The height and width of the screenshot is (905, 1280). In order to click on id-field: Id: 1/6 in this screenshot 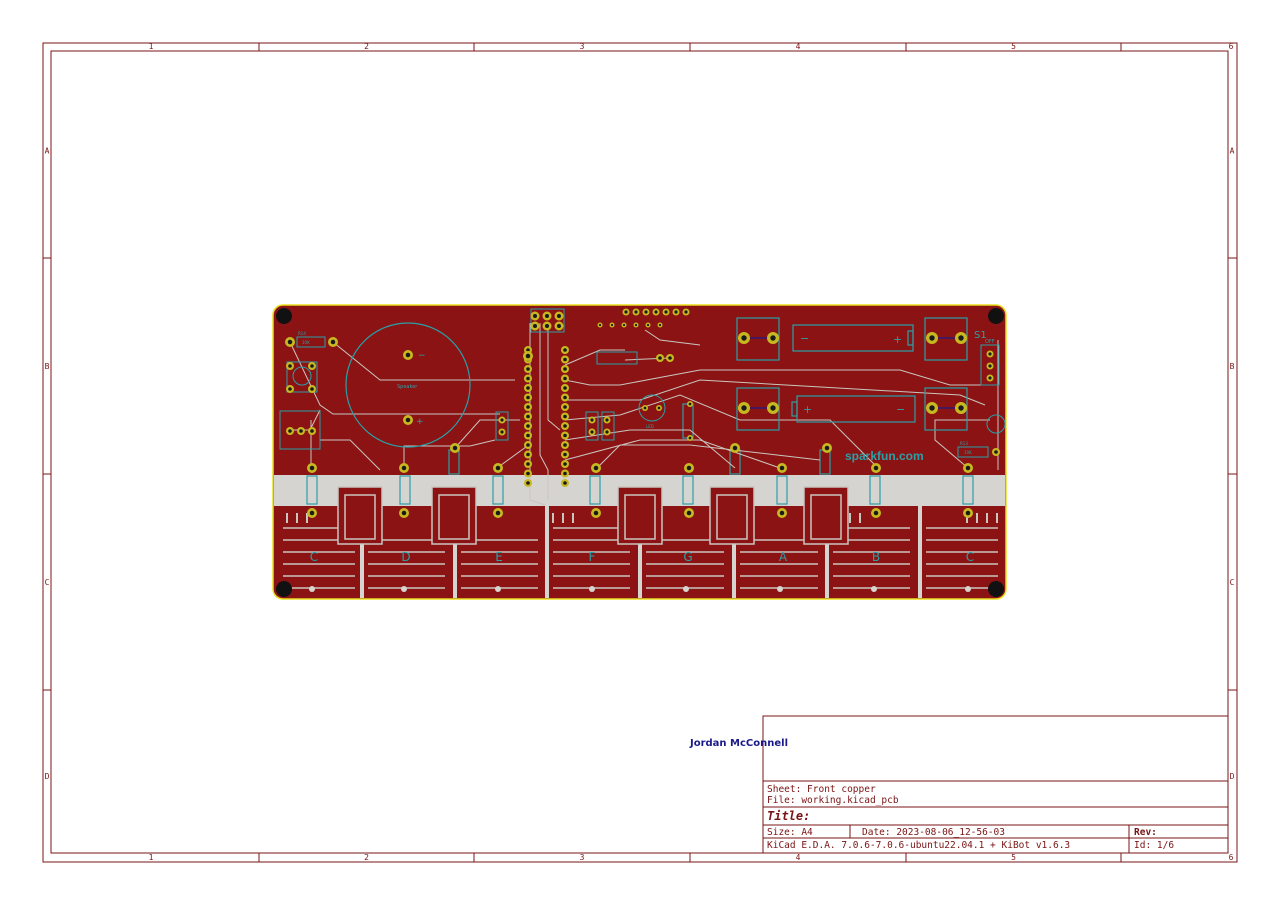, I will do `click(1154, 845)`.